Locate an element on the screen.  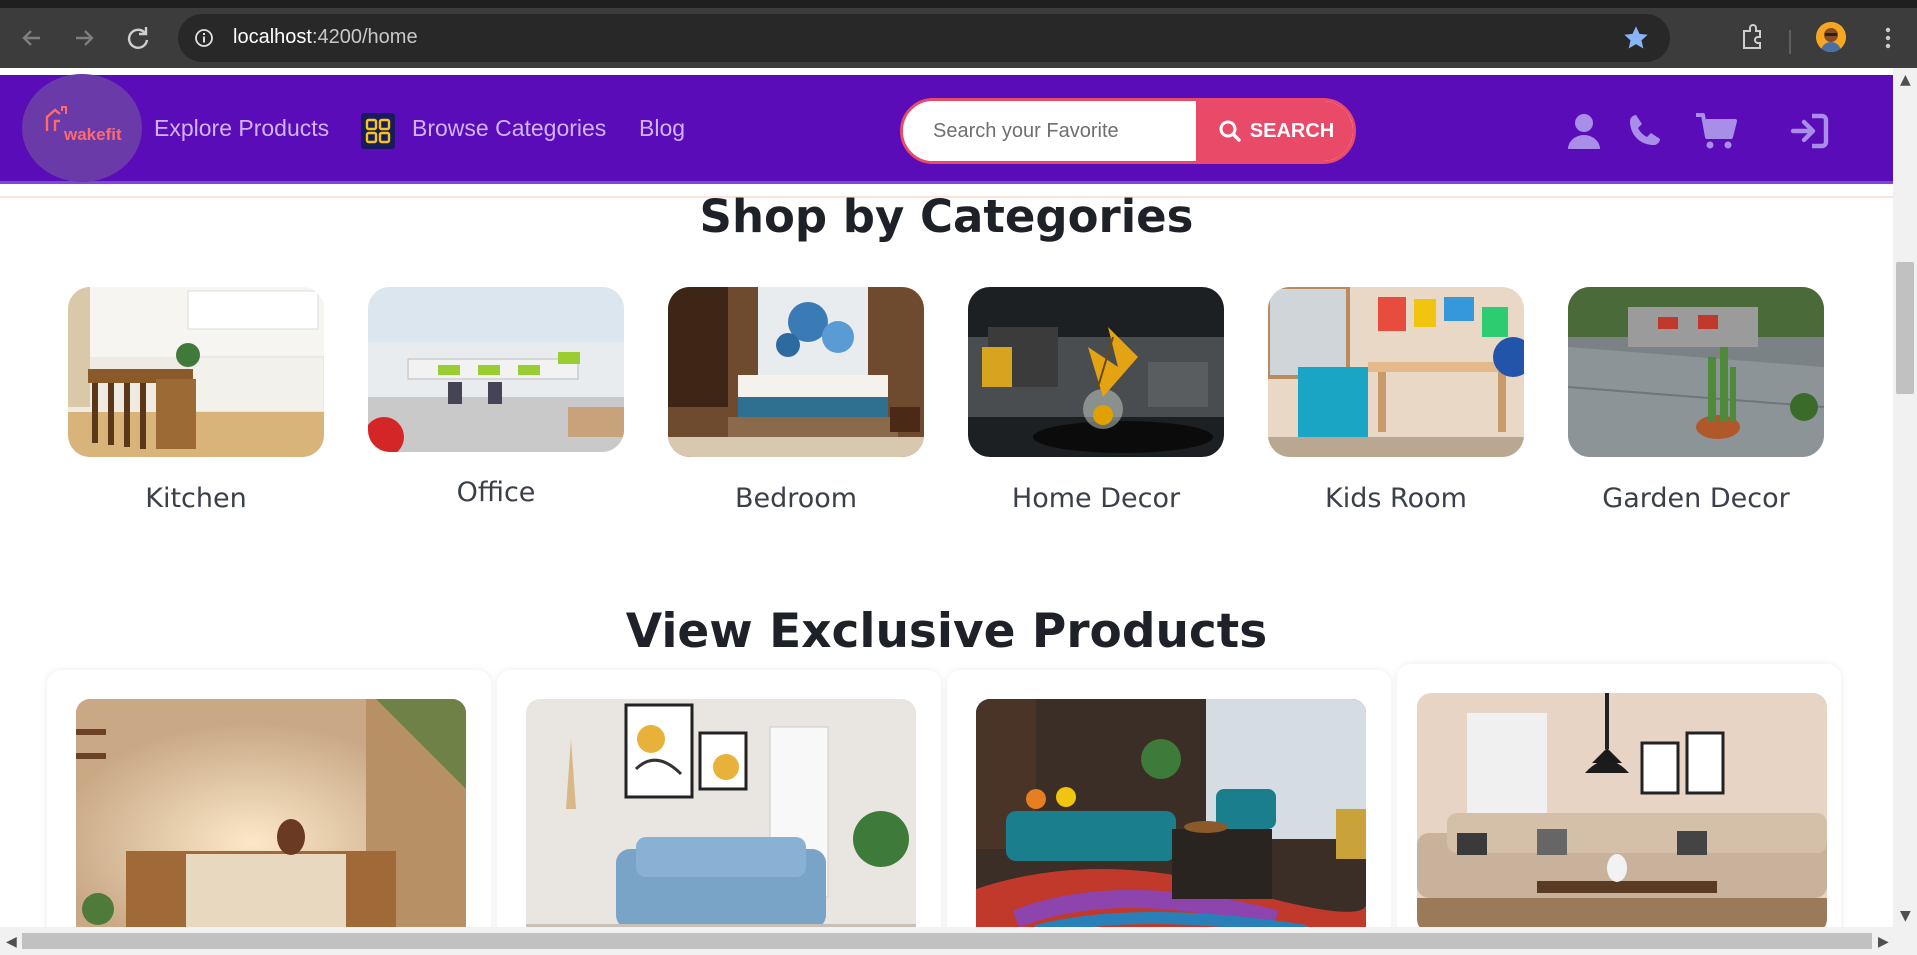
vertical-scroll-thumb is located at coordinates (1905, 328).